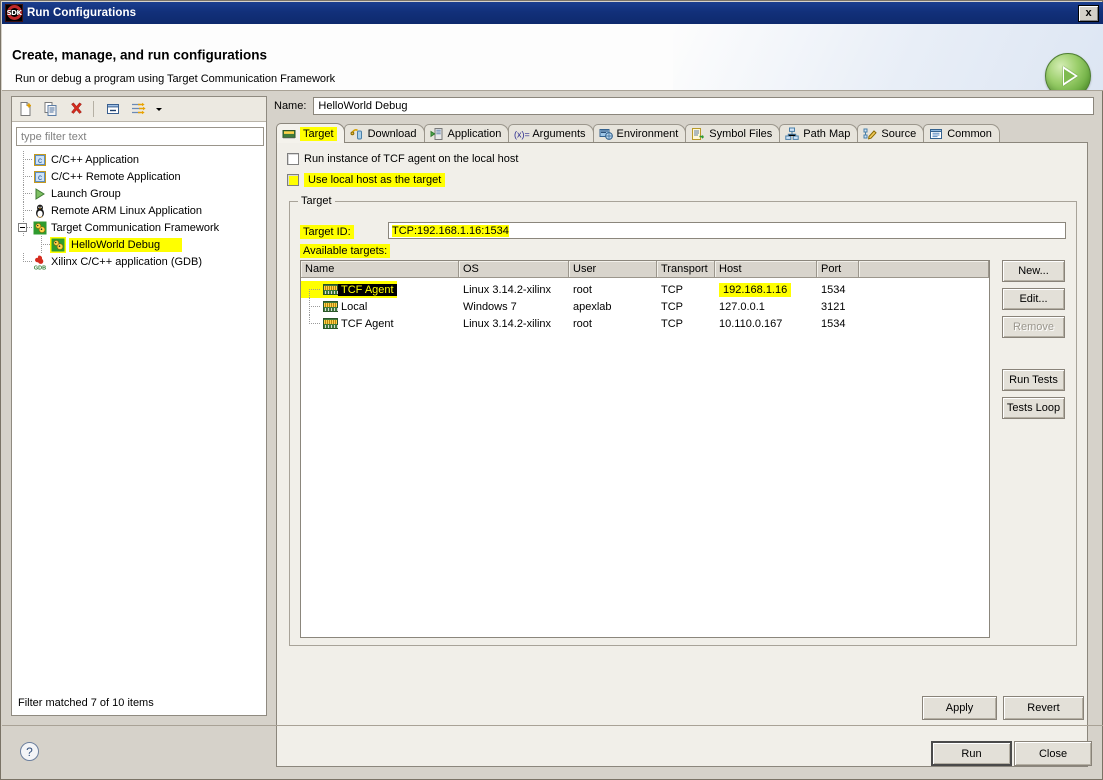  I want to click on download-icon, so click(357, 134).